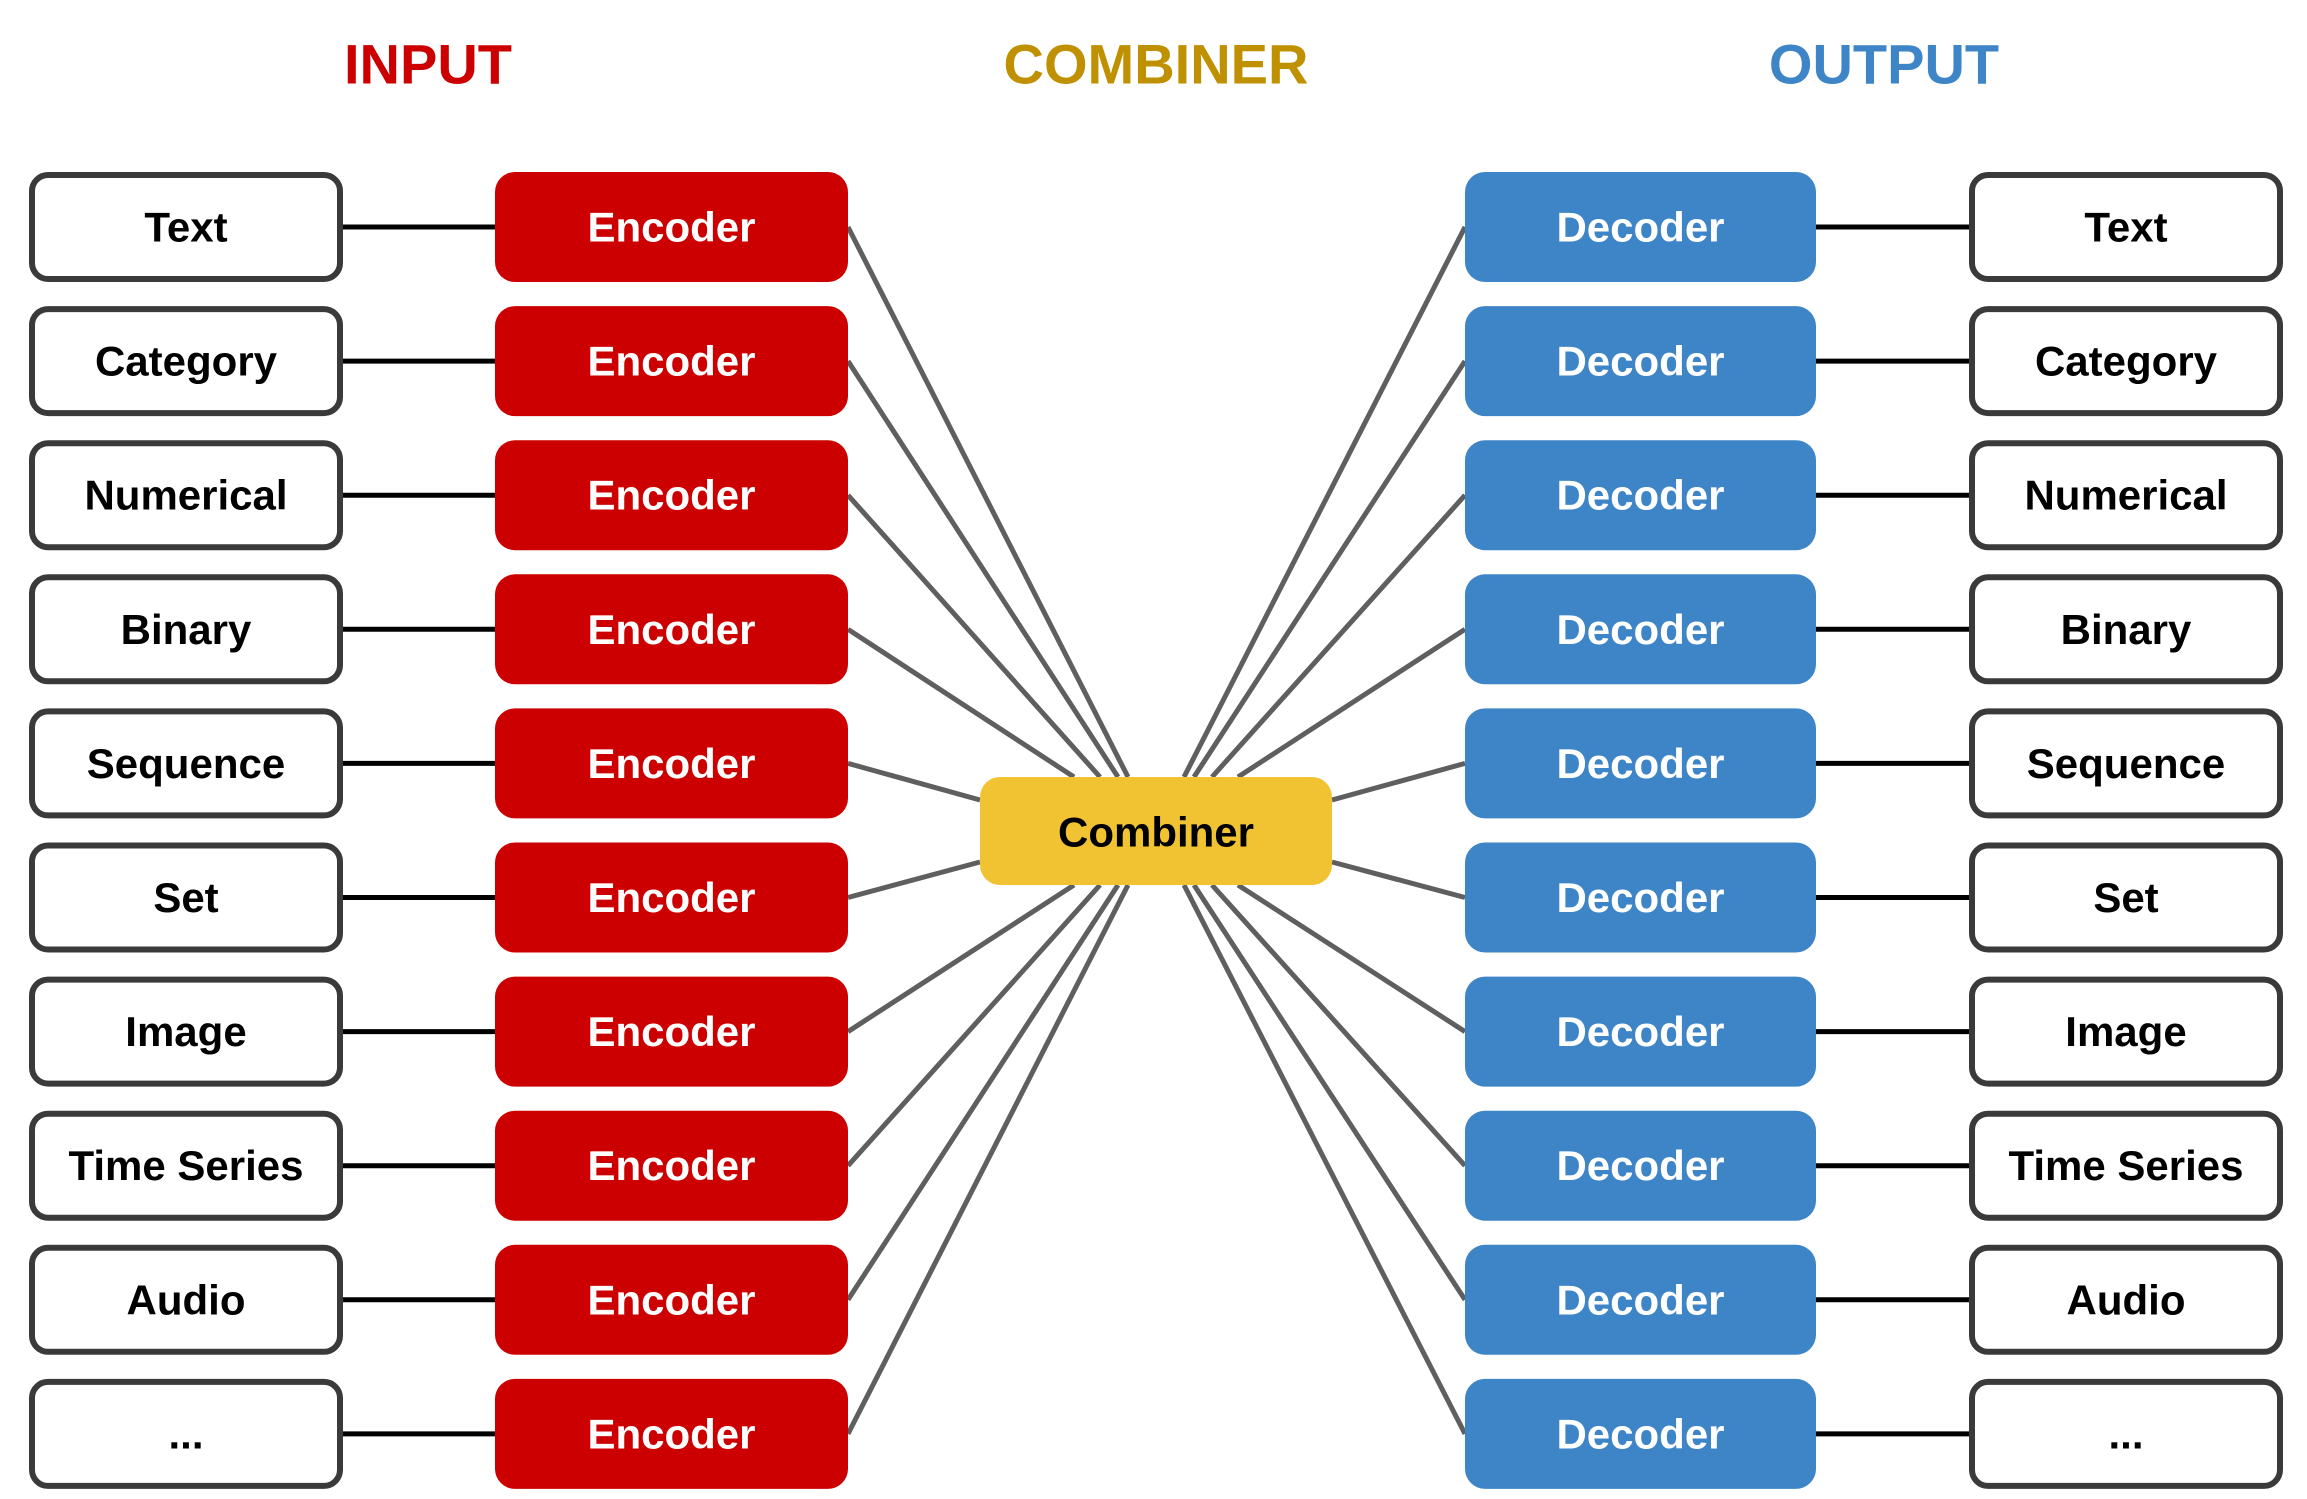 This screenshot has height=1499, width=2307. I want to click on combiner-label: Combiner, so click(1156, 832).